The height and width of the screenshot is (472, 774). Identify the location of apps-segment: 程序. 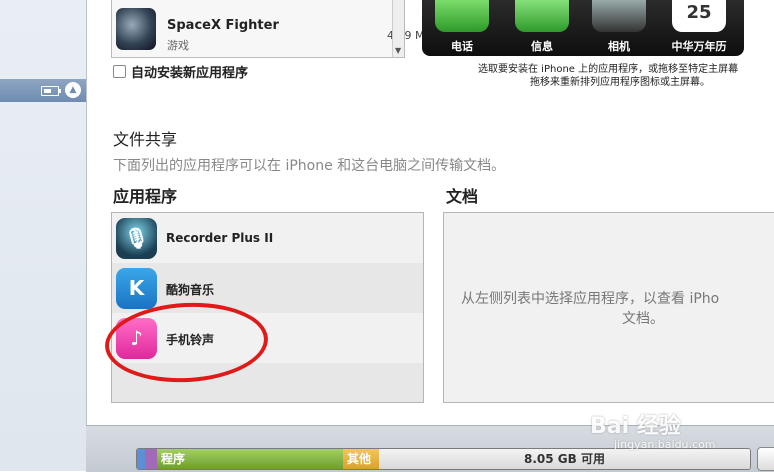
(250, 459).